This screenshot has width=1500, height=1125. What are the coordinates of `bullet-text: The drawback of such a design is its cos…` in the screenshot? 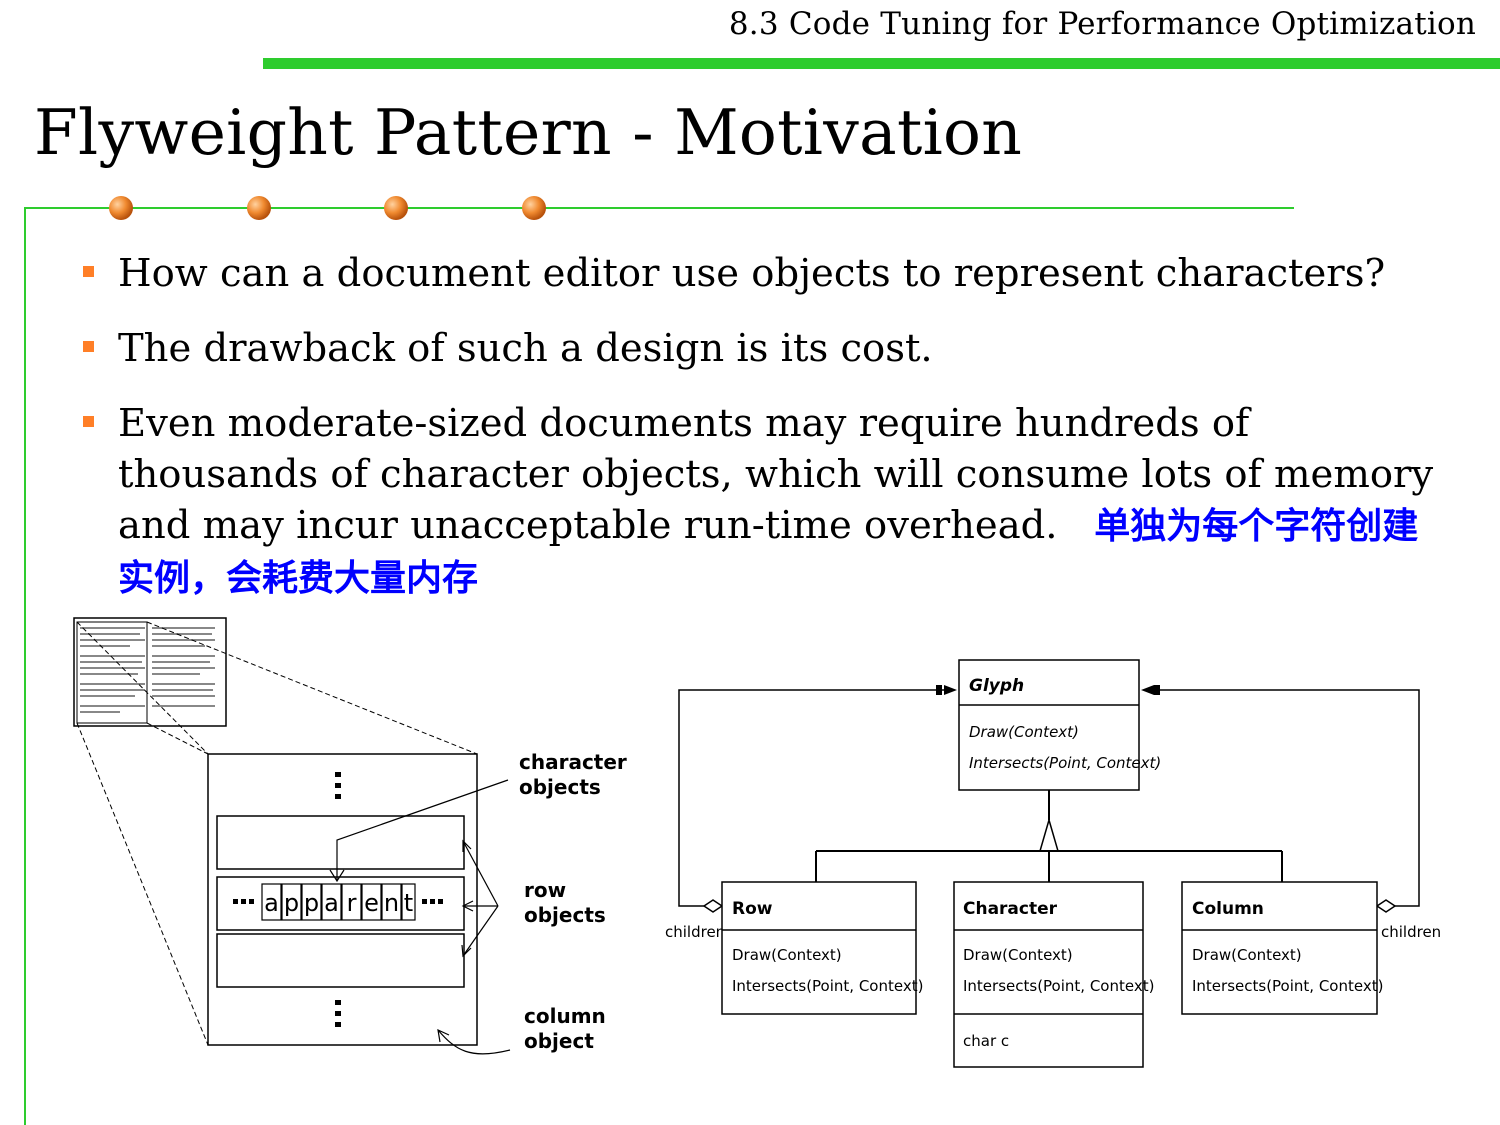 It's located at (525, 348).